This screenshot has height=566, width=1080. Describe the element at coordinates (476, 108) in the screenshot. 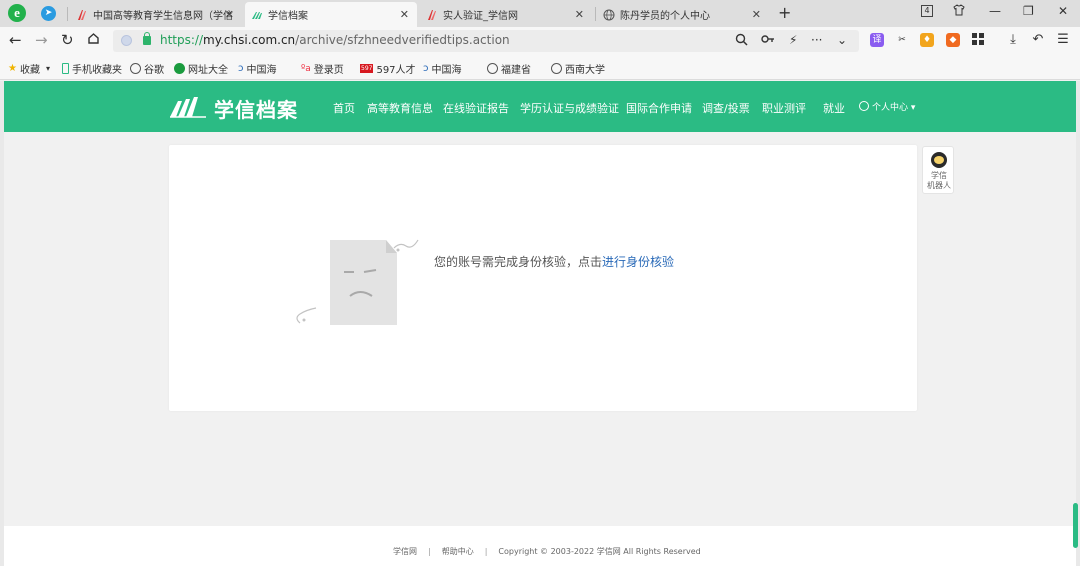

I see `nav-online-report: 在线验证报告` at that location.